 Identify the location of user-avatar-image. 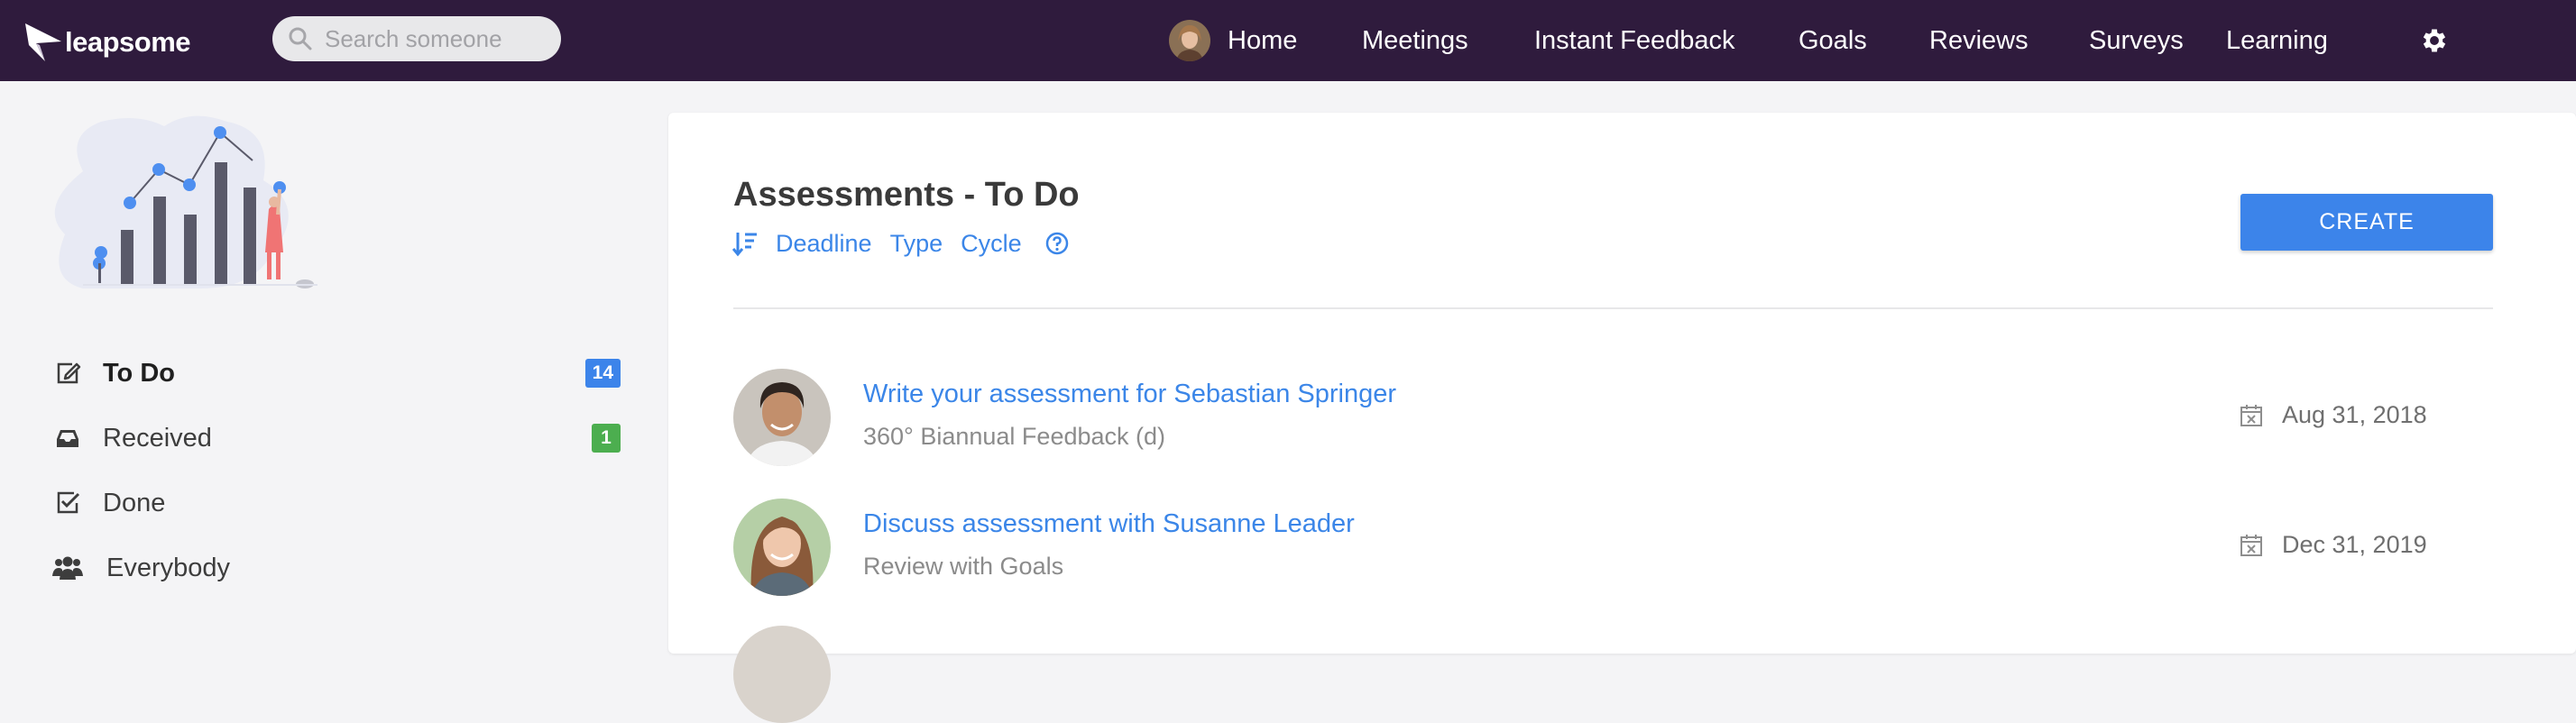
(1189, 40).